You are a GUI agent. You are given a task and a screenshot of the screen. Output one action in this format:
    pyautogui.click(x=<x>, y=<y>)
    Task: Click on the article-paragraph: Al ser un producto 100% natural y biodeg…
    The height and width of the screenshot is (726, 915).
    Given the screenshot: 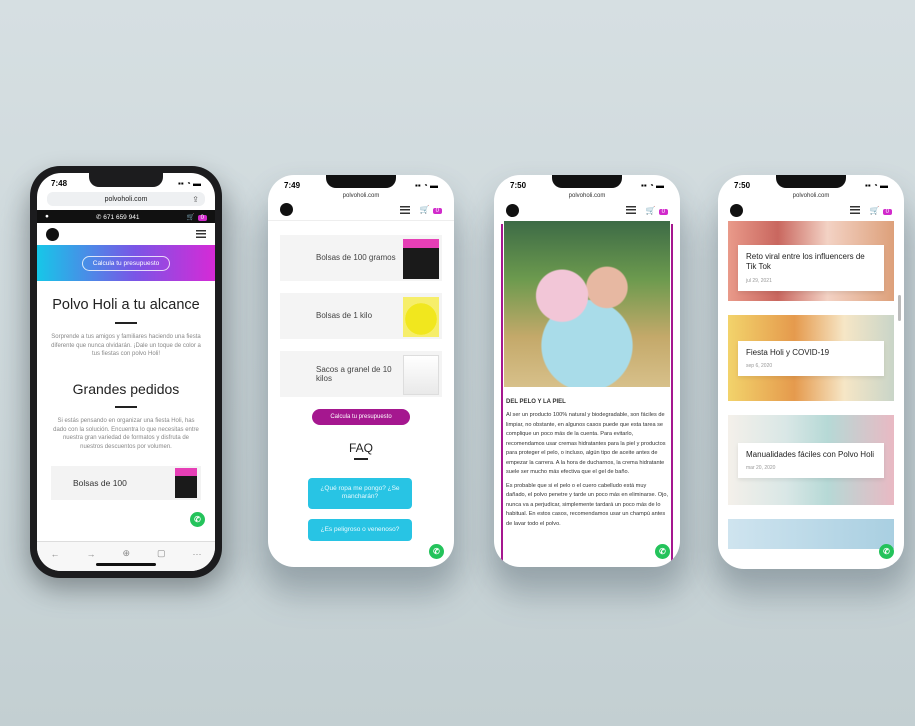 What is the action you would take?
    pyautogui.click(x=586, y=444)
    